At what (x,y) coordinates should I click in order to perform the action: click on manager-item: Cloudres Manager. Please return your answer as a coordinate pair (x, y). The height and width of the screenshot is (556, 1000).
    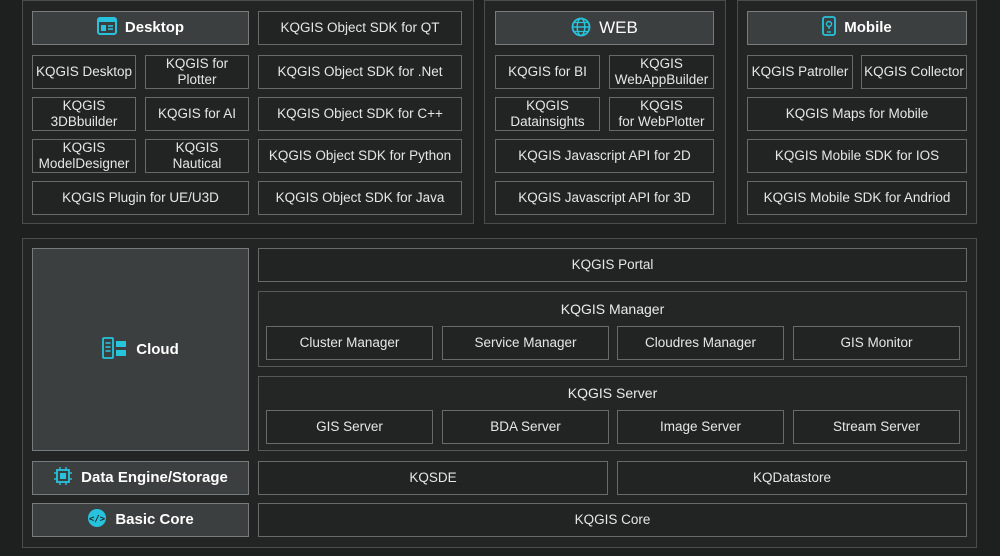
    Looking at the image, I should click on (700, 343).